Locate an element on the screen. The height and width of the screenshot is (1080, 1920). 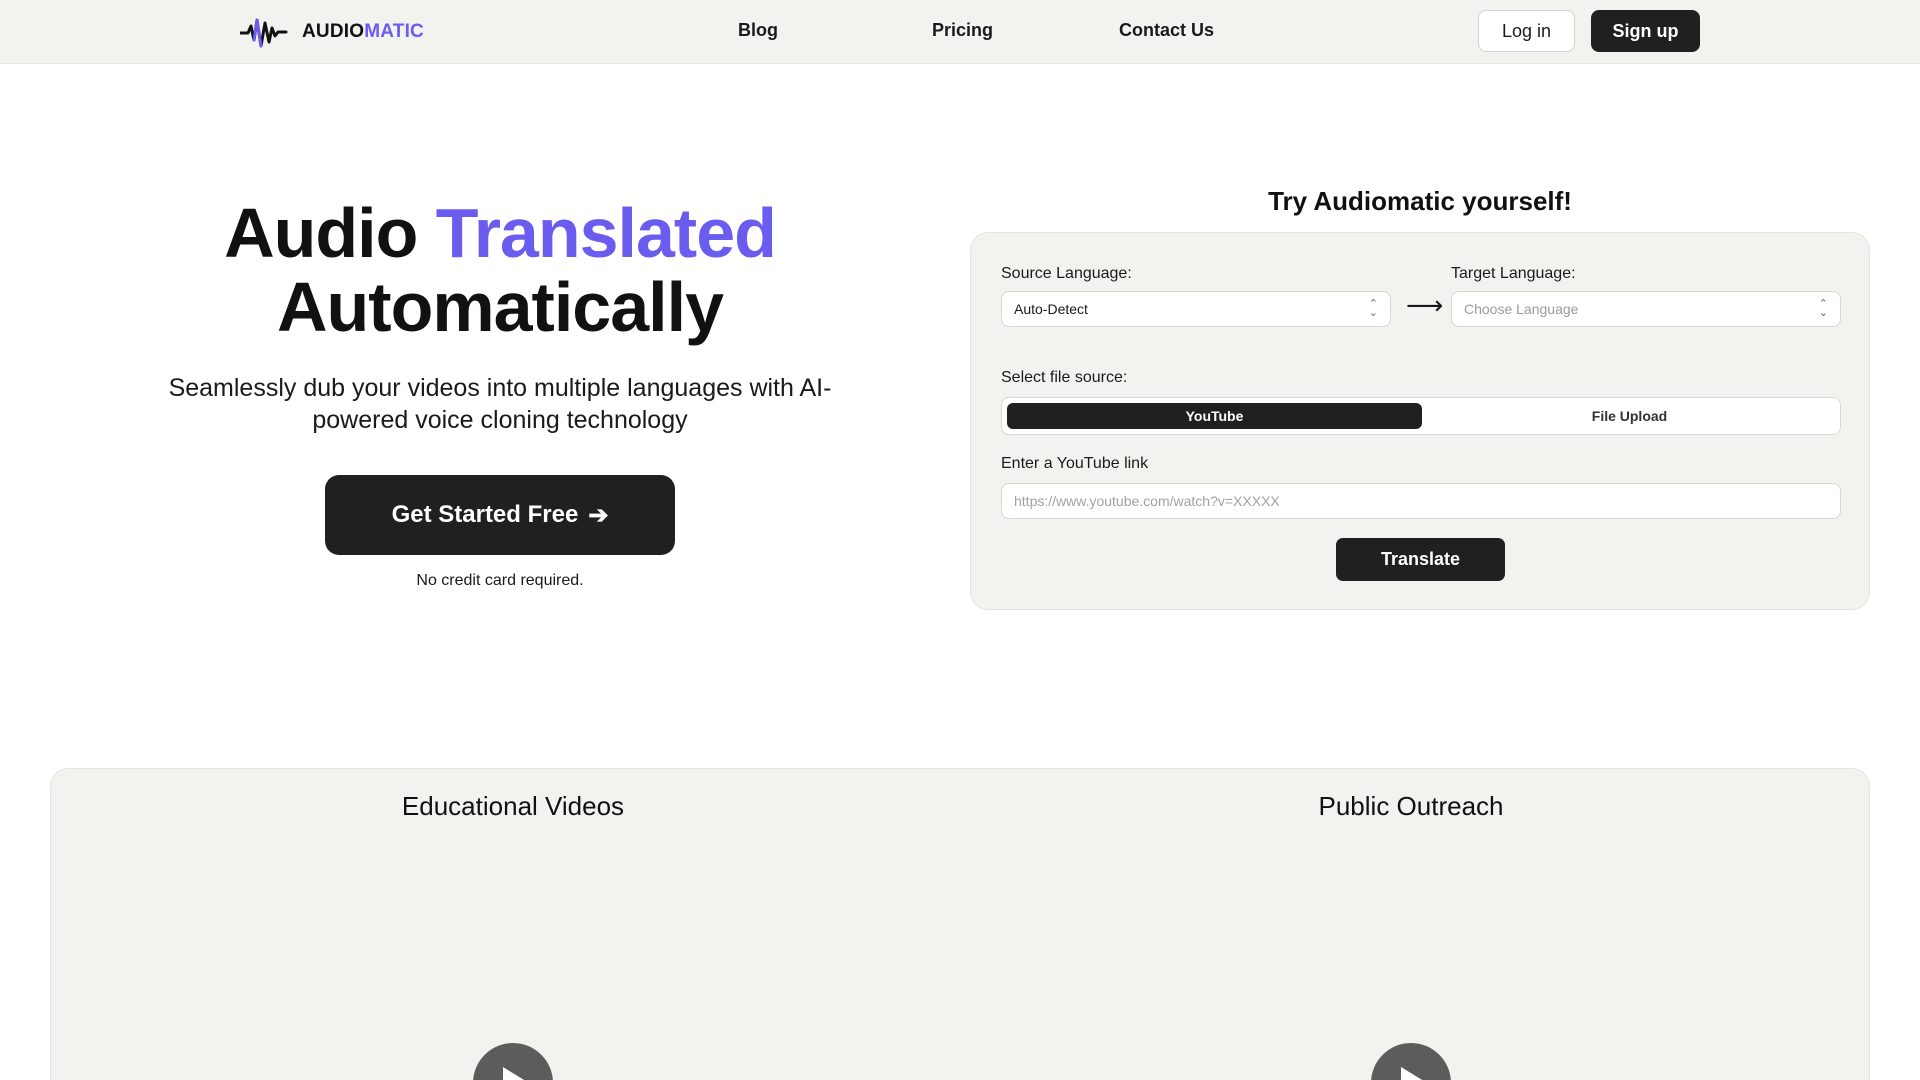
hero-title: Audio Translated Automatically is located at coordinates (500, 270).